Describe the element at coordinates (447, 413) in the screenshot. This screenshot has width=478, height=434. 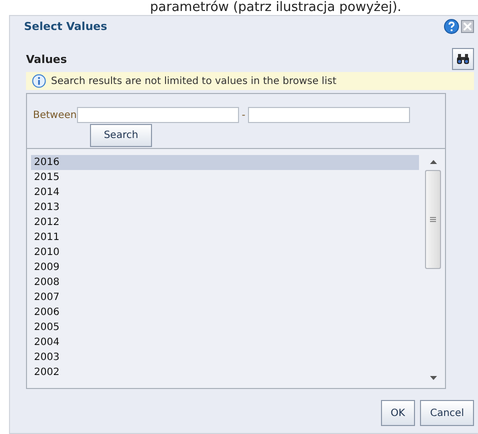
I see `dialog-button: Cancel` at that location.